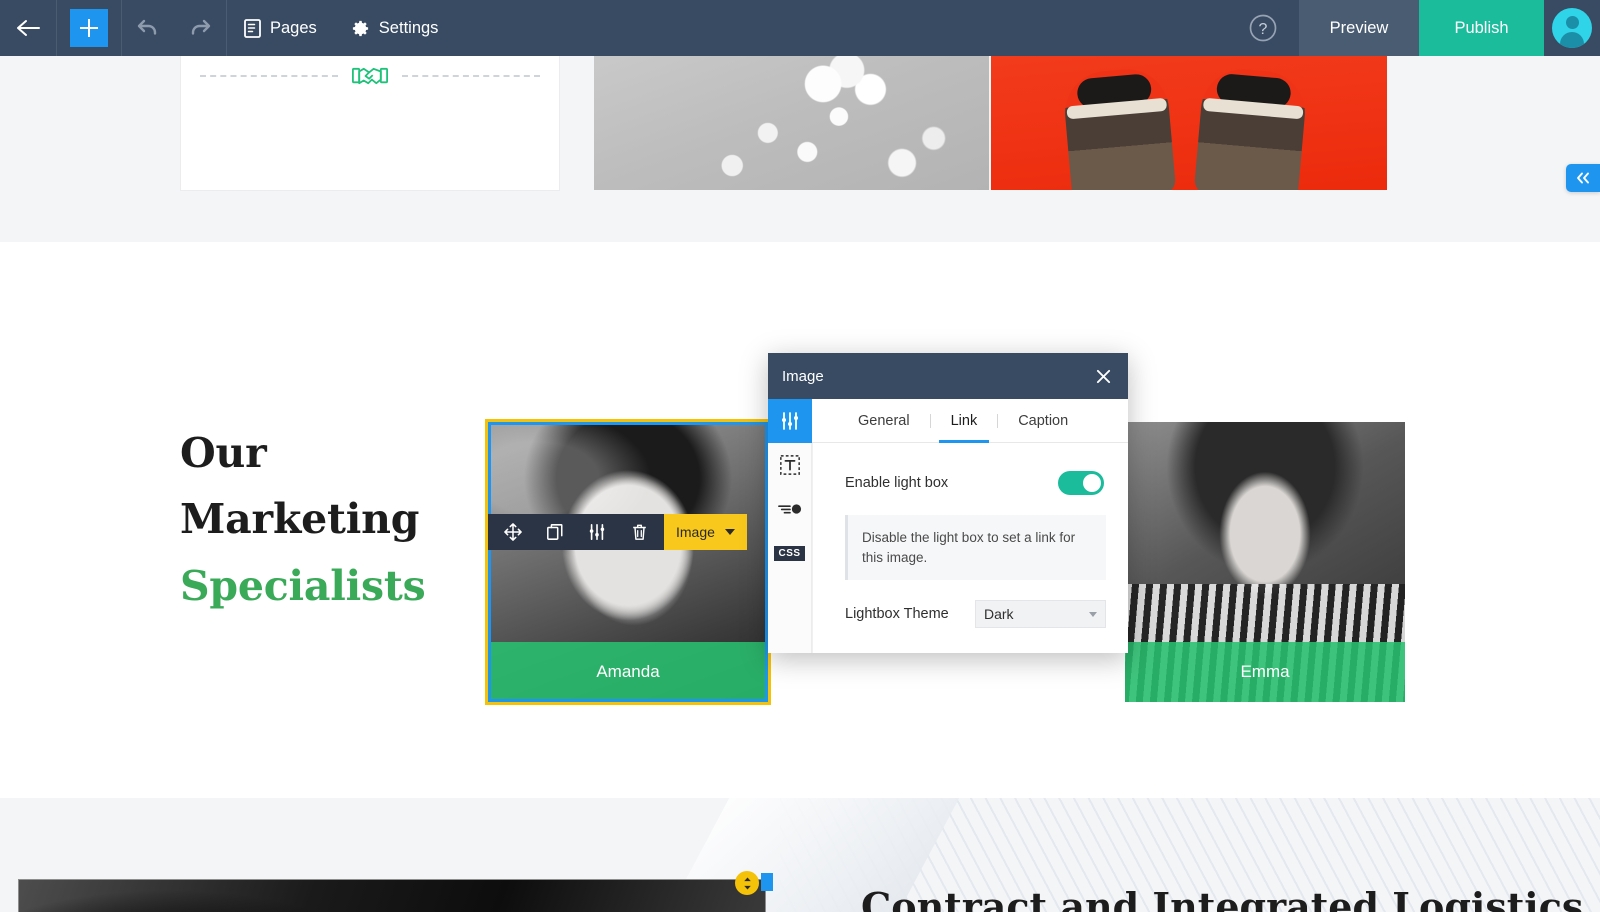 The image size is (1600, 912). Describe the element at coordinates (999, 614) in the screenshot. I see `theme-selected-value: Dark` at that location.